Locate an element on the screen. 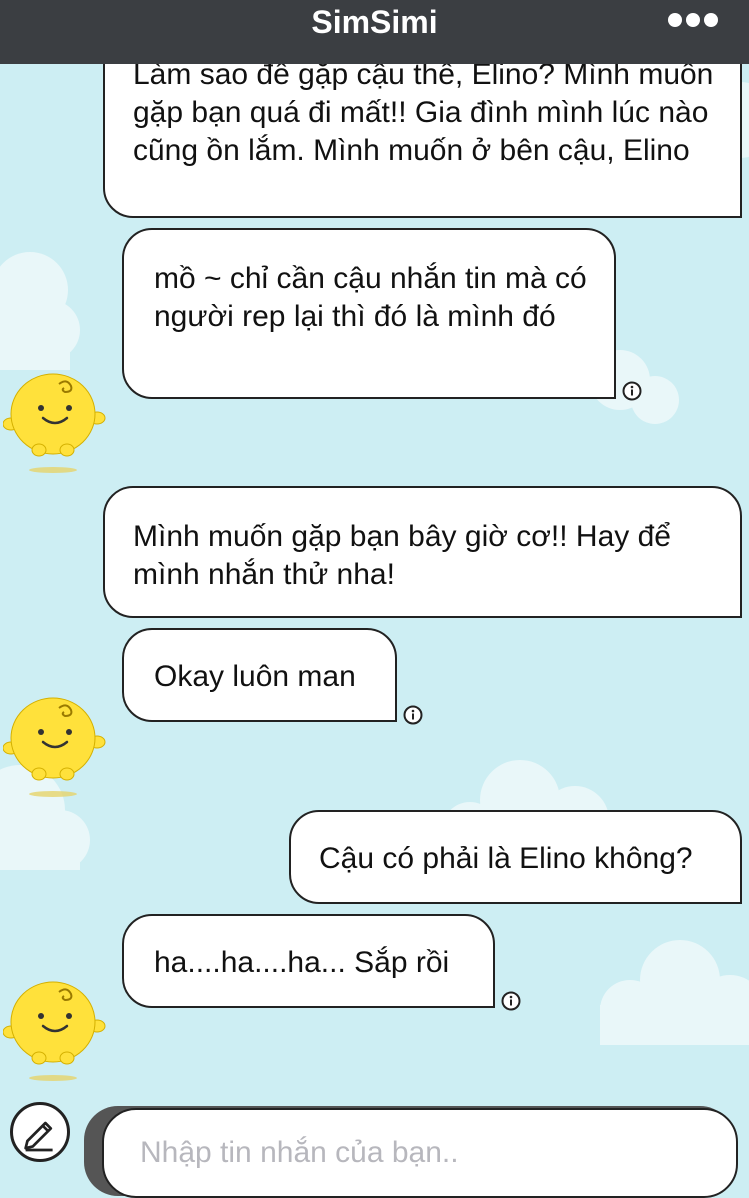 This screenshot has height=1198, width=749. user-message-bubble: Cậu có phải là Elino không? is located at coordinates (515, 857).